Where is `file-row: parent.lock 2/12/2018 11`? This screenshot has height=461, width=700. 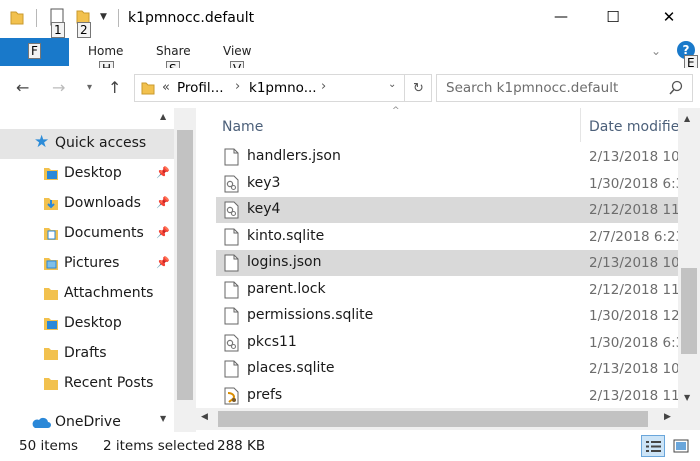 file-row: parent.lock 2/12/2018 11 is located at coordinates (447, 290).